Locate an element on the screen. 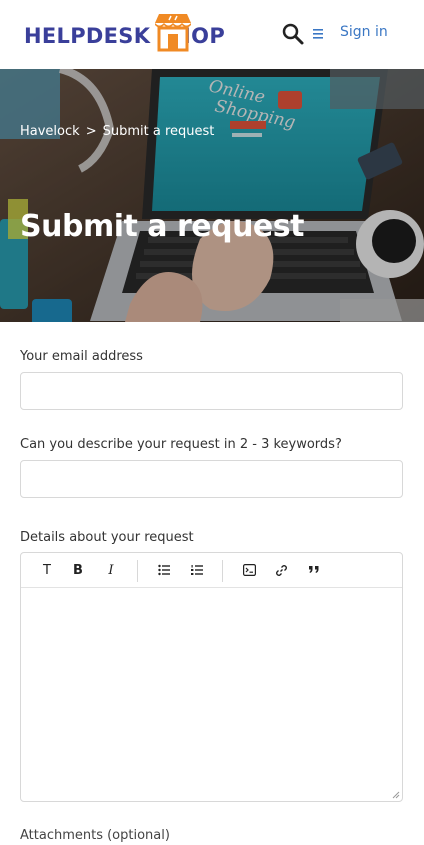 This screenshot has width=424, height=845. search-button is located at coordinates (293, 34).